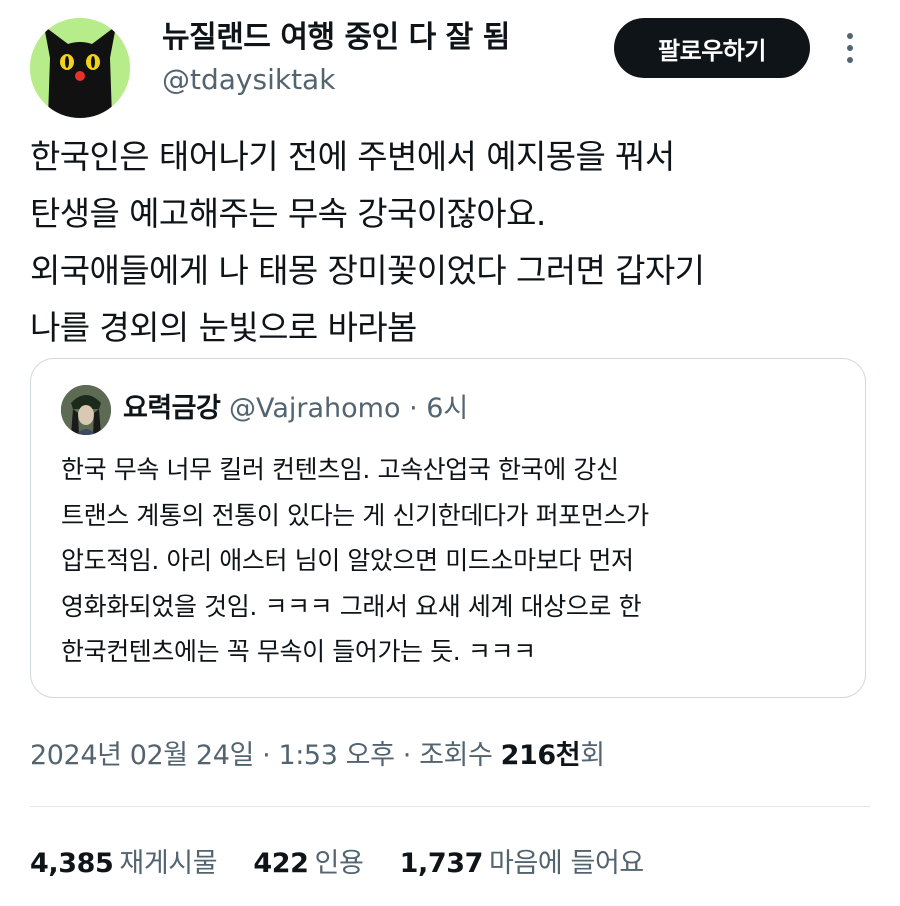  What do you see at coordinates (339, 863) in the screenshot?
I see `stat-label: 인용` at bounding box center [339, 863].